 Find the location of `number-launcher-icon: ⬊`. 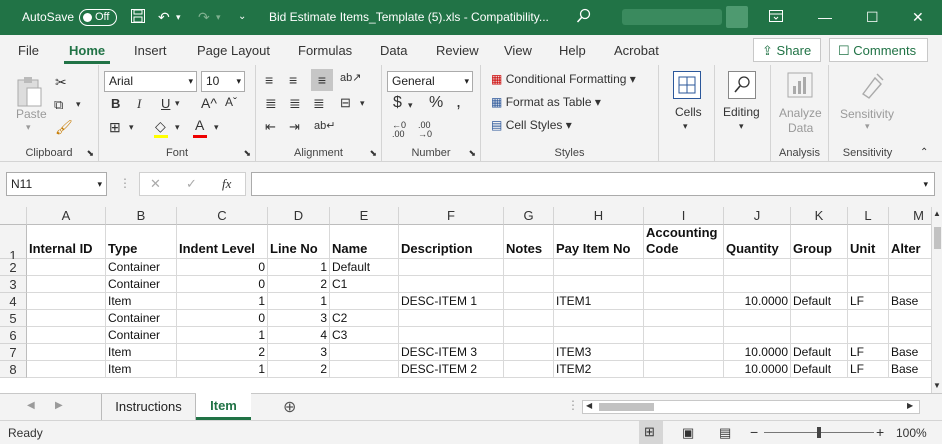

number-launcher-icon: ⬊ is located at coordinates (472, 153).